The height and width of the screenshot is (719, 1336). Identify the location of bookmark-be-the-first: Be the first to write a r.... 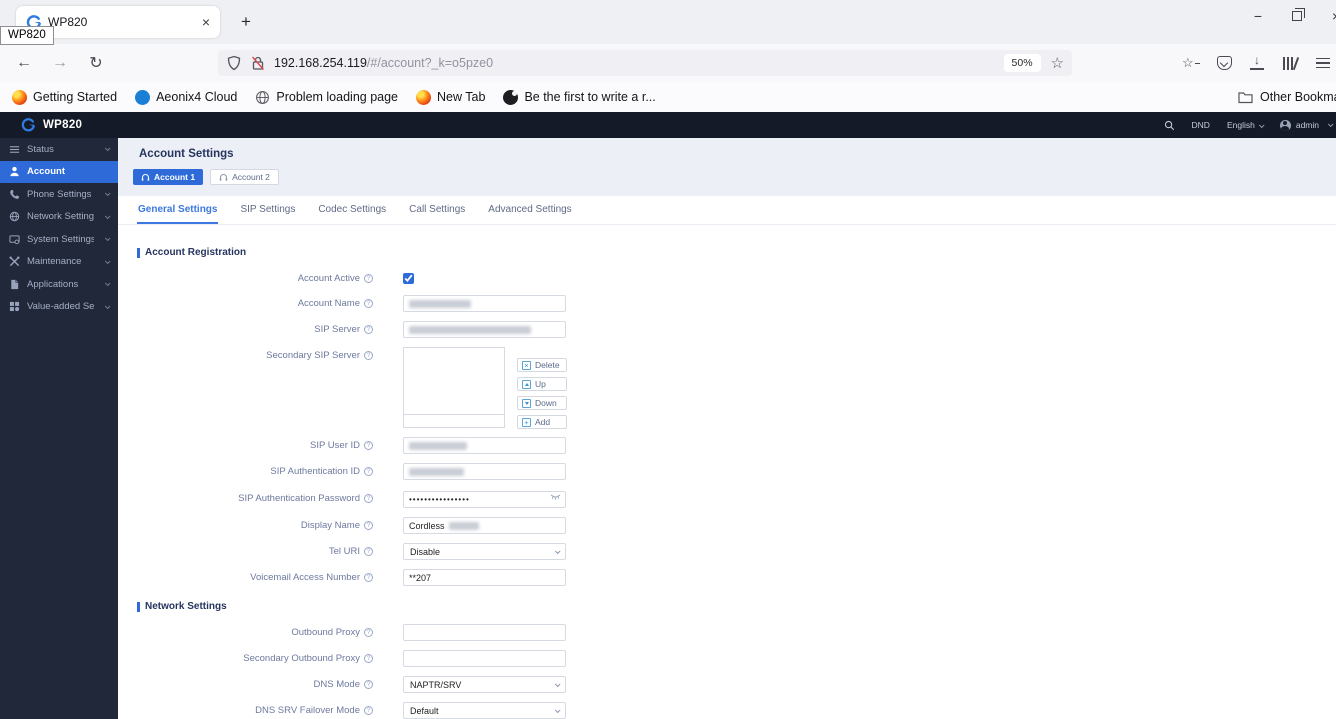
(579, 97).